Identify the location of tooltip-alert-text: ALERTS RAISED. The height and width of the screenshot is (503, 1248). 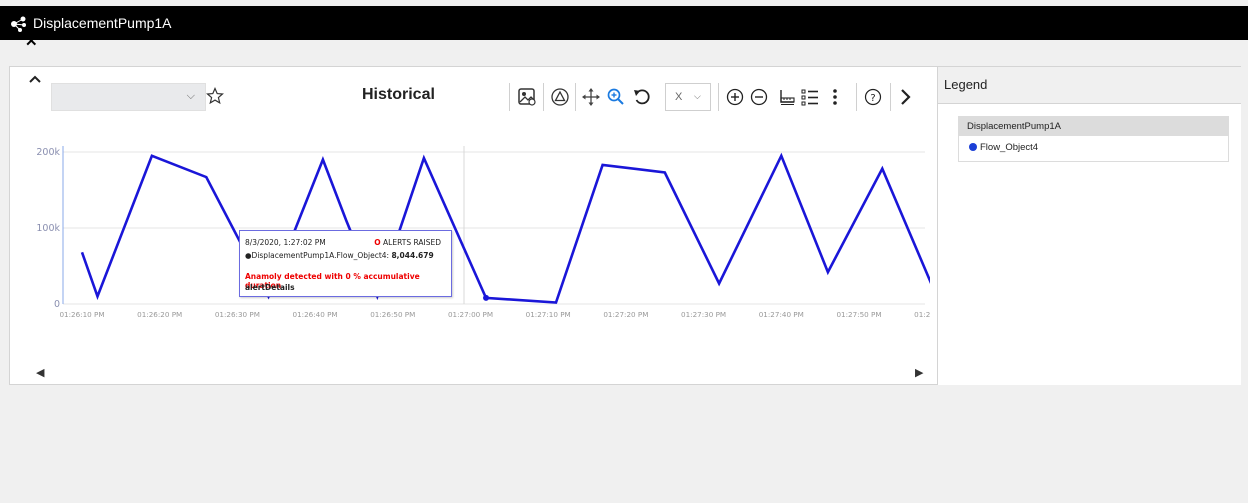
(412, 242).